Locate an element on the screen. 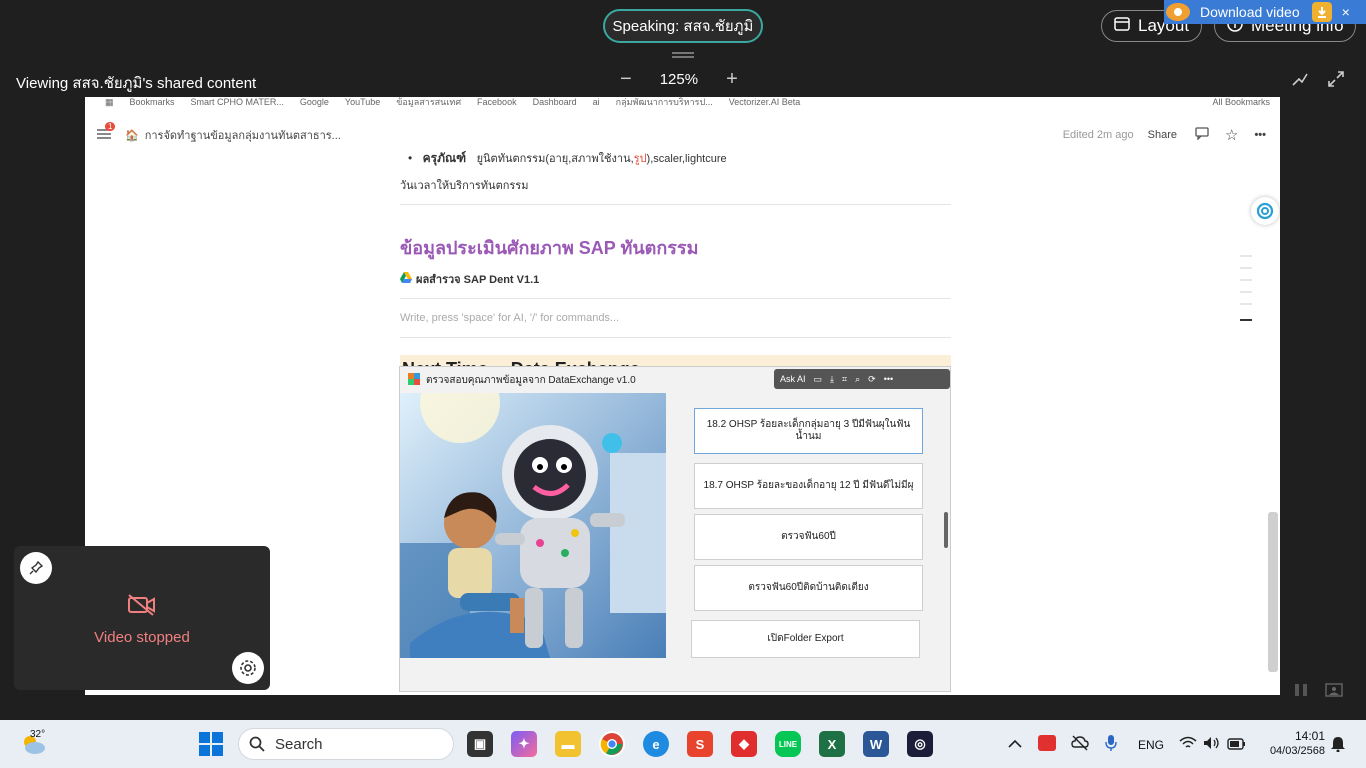  comment-icon is located at coordinates (1202, 135).